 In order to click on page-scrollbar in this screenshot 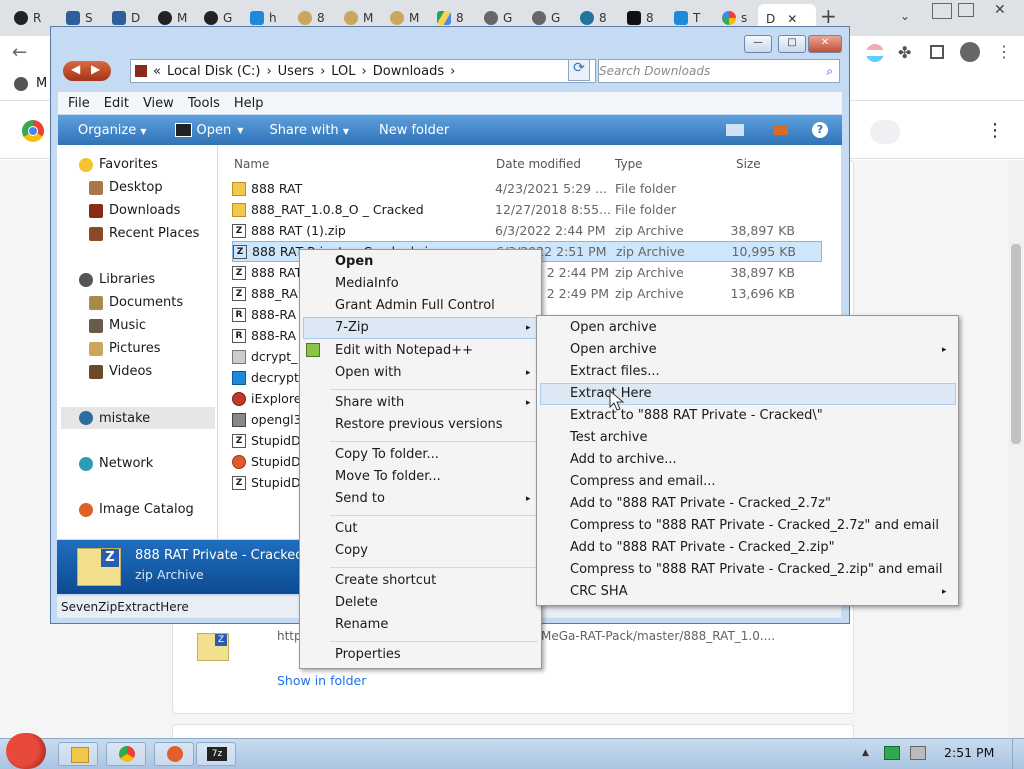, I will do `click(1016, 449)`.